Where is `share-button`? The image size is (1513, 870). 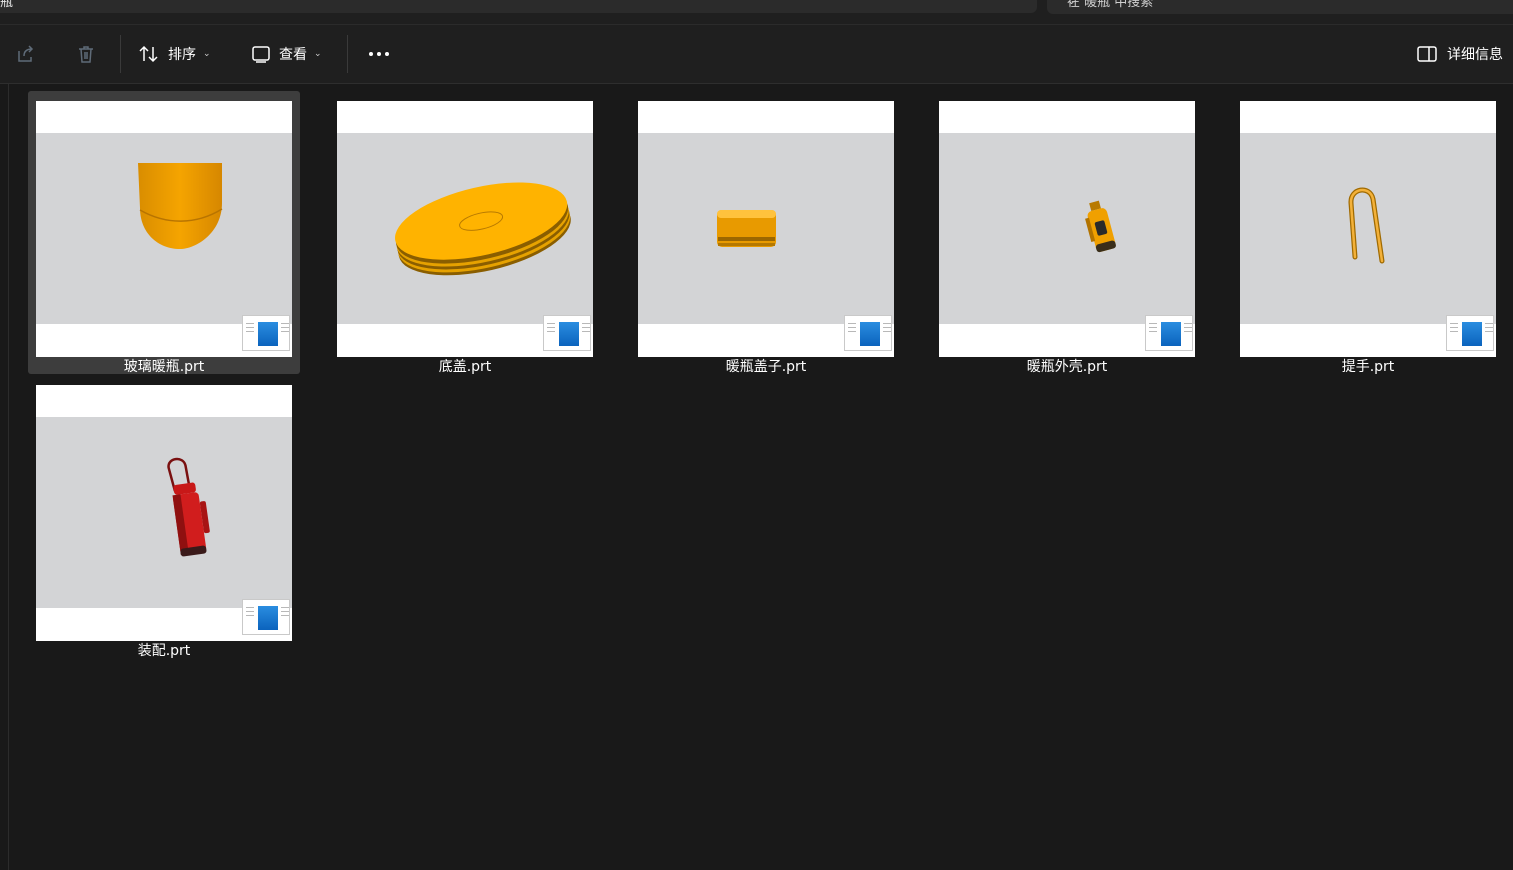 share-button is located at coordinates (26, 54).